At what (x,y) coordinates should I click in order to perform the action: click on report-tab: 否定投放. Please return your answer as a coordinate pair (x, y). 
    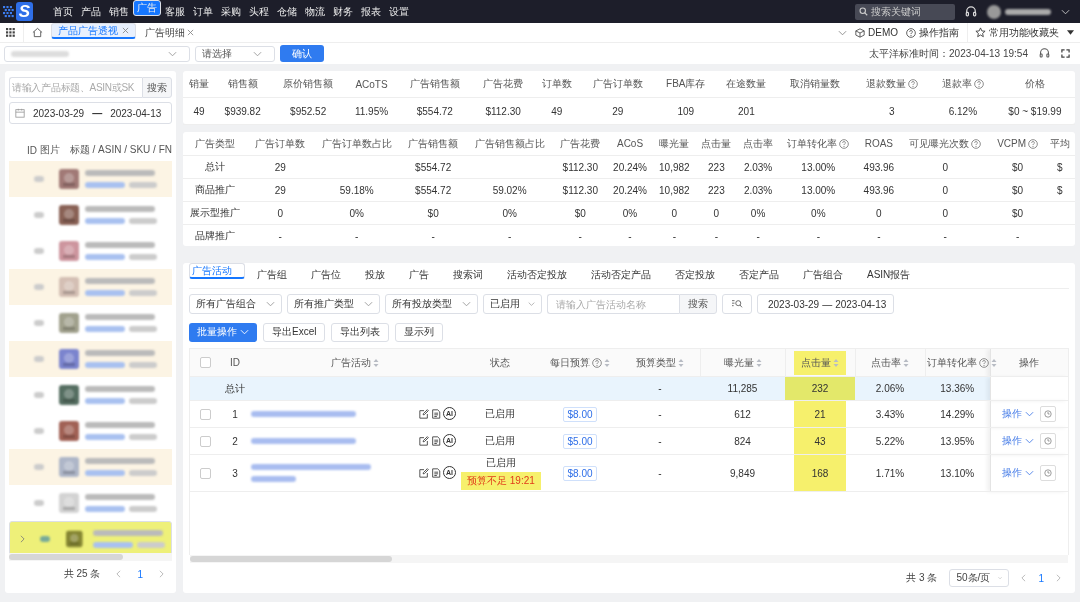
    Looking at the image, I should click on (695, 275).